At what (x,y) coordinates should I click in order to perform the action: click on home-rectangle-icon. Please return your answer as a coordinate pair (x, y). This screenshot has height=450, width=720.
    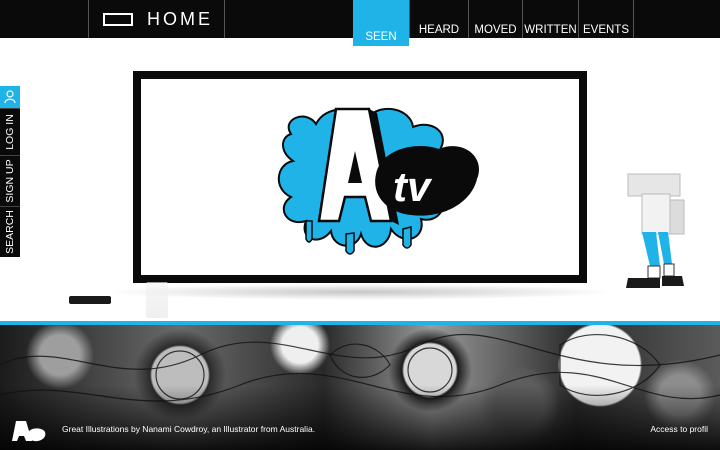
    Looking at the image, I should click on (118, 19).